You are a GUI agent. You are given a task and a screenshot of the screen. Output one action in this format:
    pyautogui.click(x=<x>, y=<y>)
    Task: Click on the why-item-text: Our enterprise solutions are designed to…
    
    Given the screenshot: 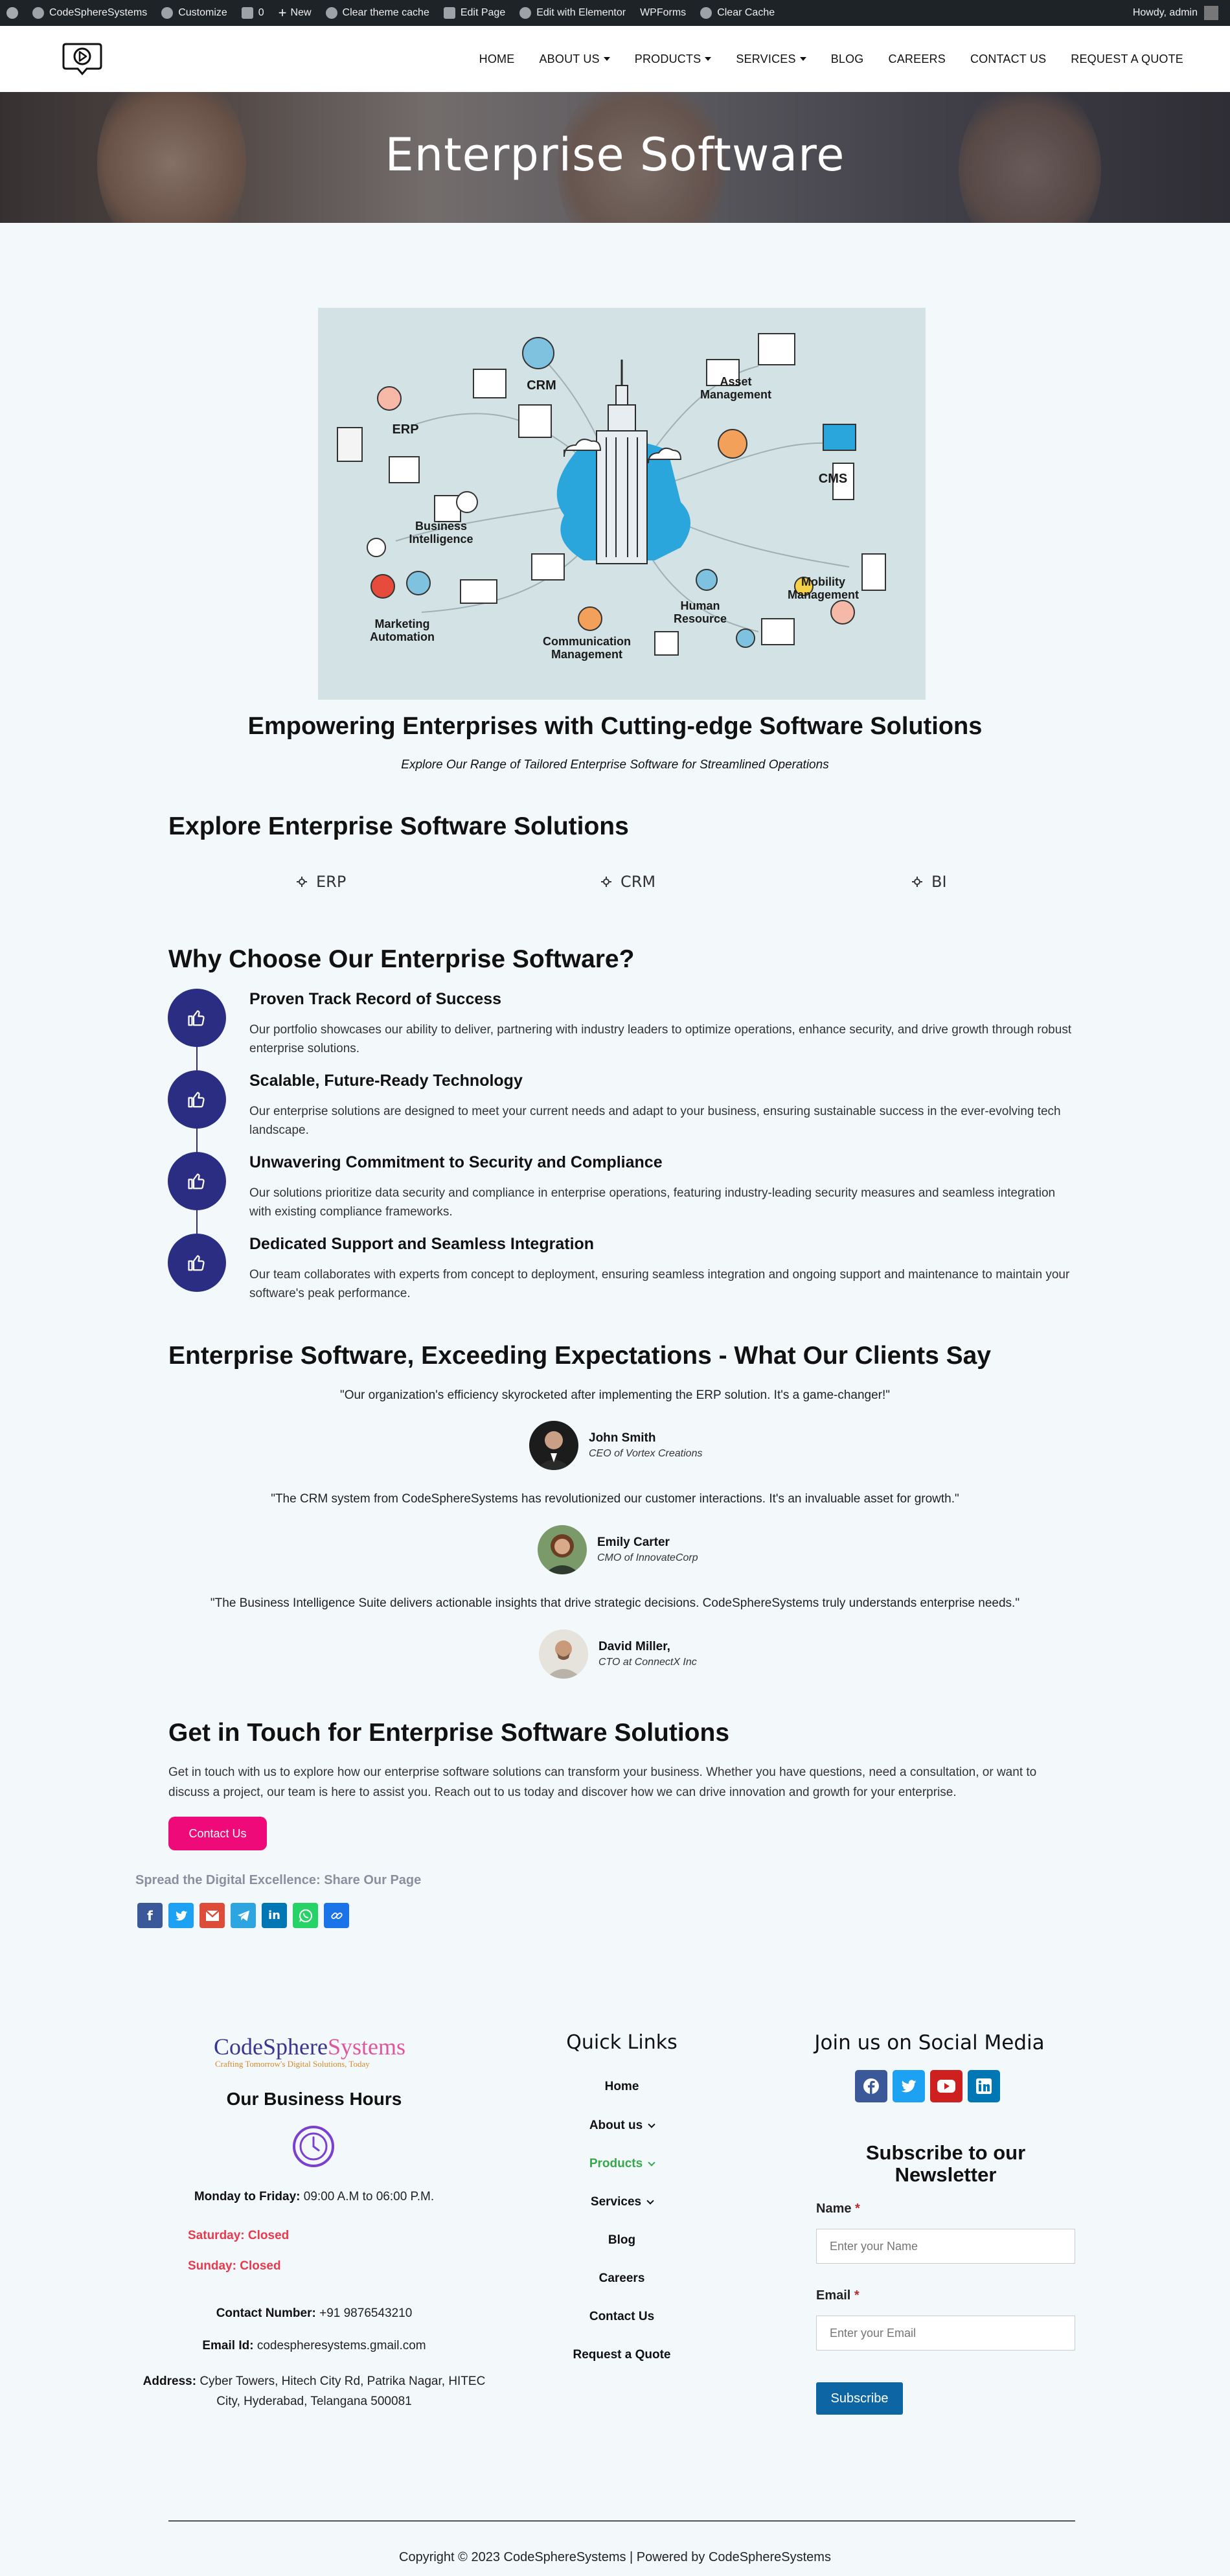 What is the action you would take?
    pyautogui.click(x=655, y=1121)
    